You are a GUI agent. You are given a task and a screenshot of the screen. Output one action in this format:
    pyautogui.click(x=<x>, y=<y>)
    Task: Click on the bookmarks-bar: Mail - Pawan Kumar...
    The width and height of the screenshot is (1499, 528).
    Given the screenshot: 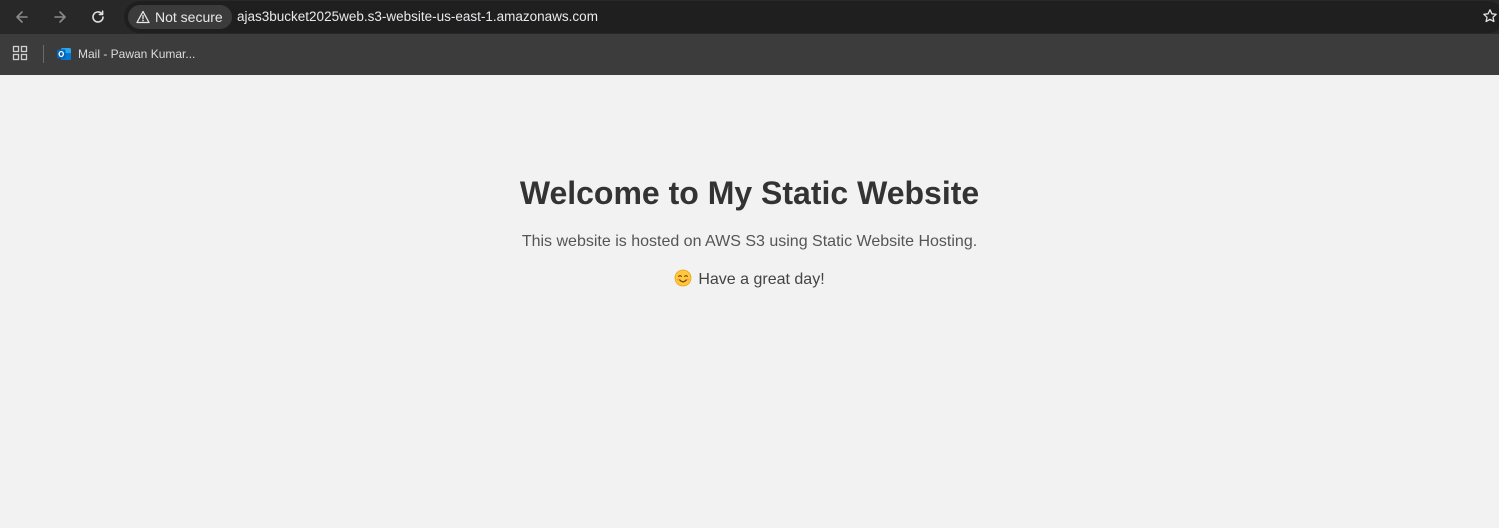 What is the action you would take?
    pyautogui.click(x=749, y=54)
    